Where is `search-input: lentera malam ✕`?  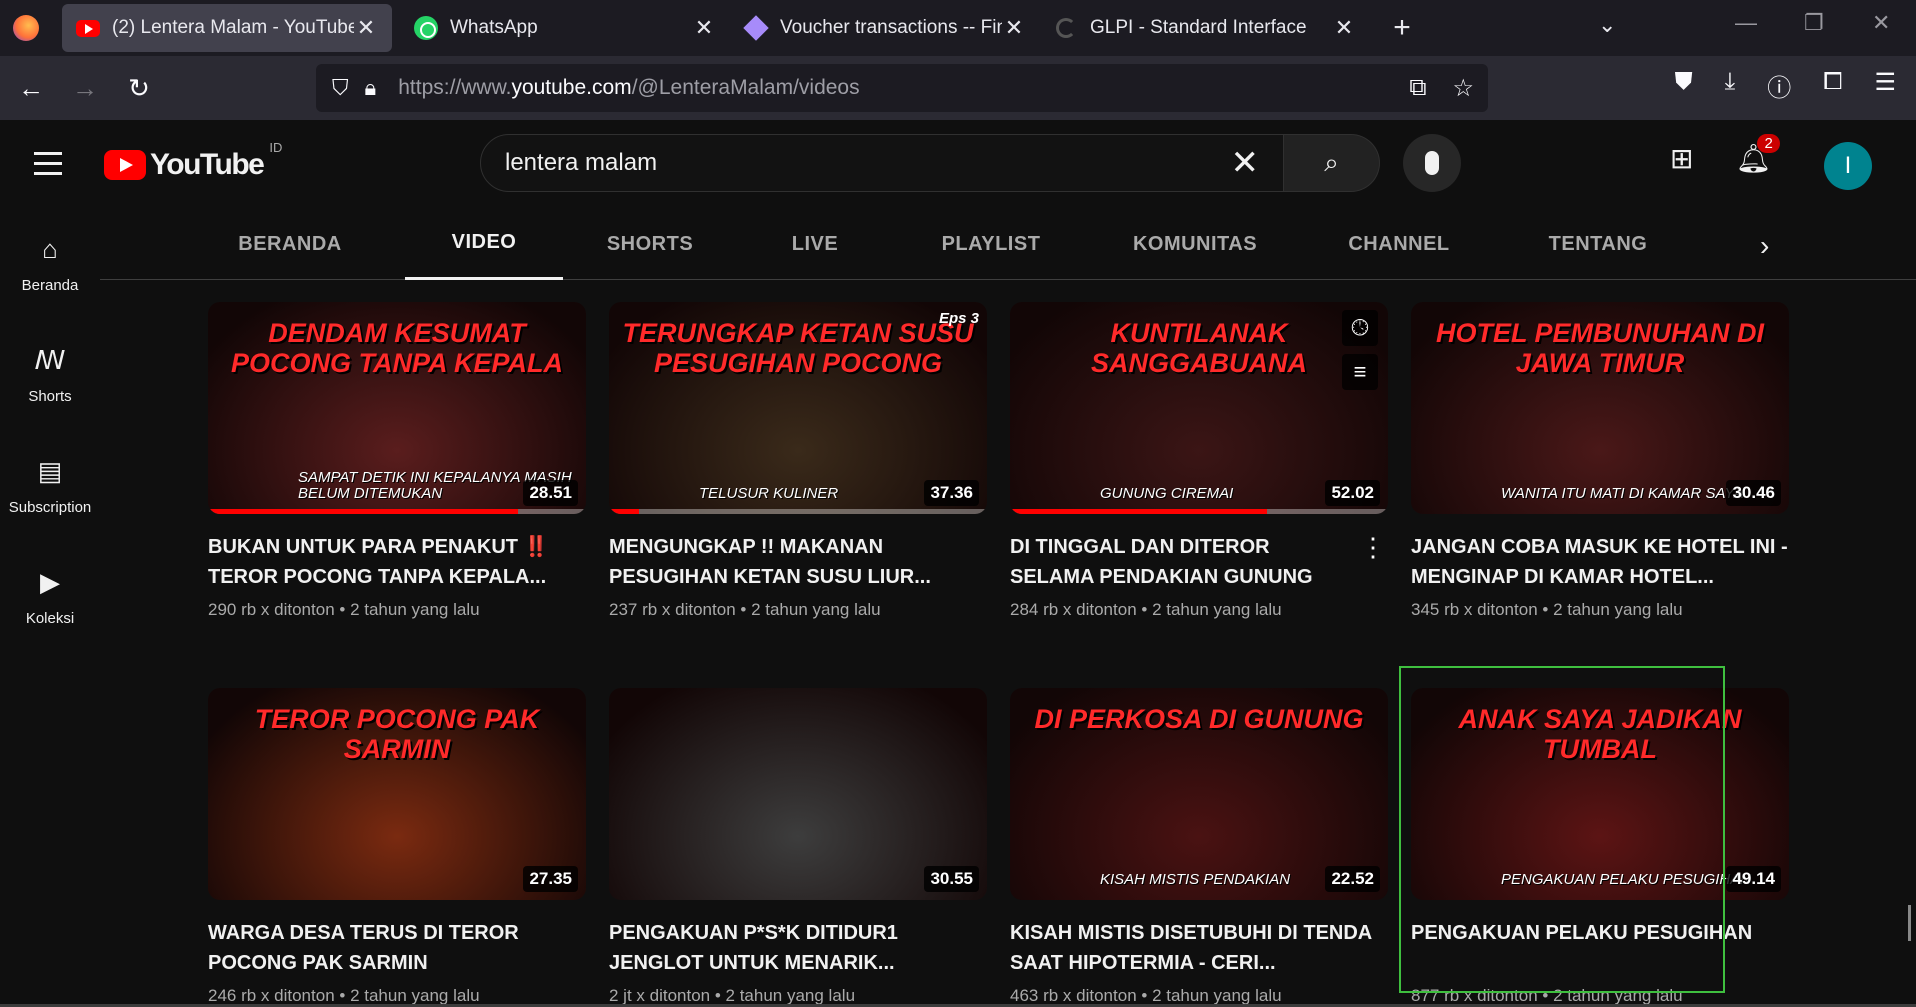
search-input: lentera malam ✕ is located at coordinates (882, 163).